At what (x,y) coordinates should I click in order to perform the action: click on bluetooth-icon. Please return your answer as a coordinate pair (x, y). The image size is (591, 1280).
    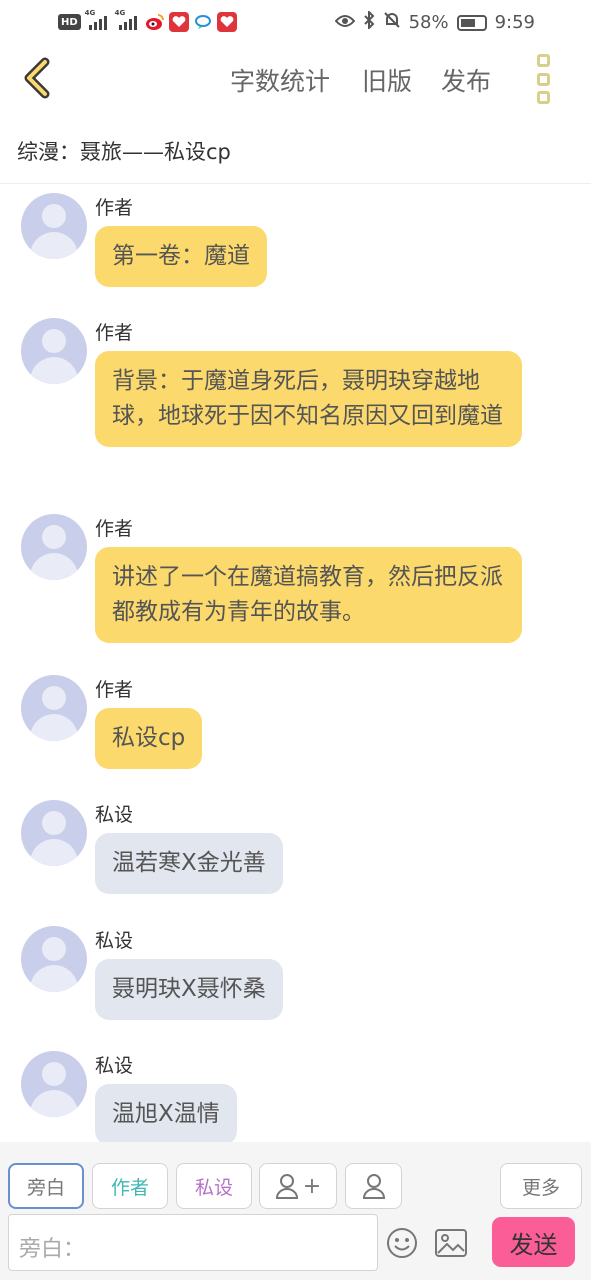
    Looking at the image, I should click on (369, 21).